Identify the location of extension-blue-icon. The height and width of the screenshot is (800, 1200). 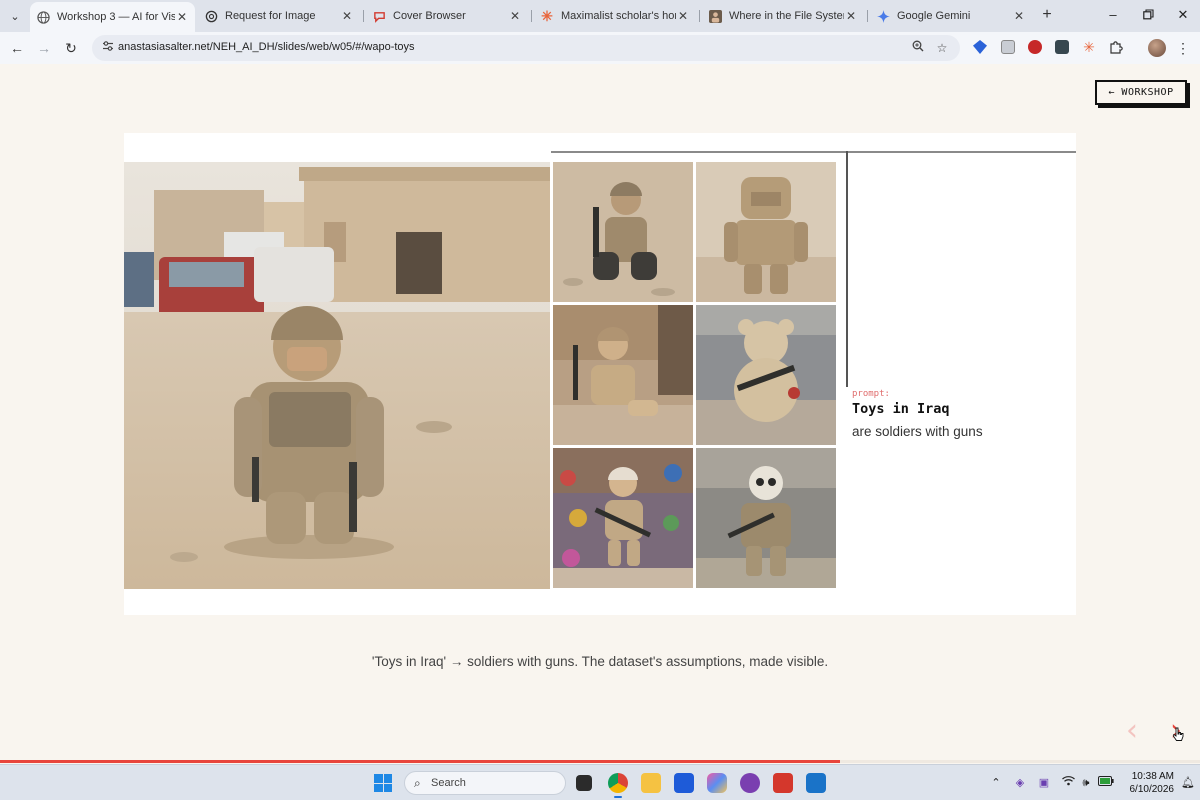
(980, 47).